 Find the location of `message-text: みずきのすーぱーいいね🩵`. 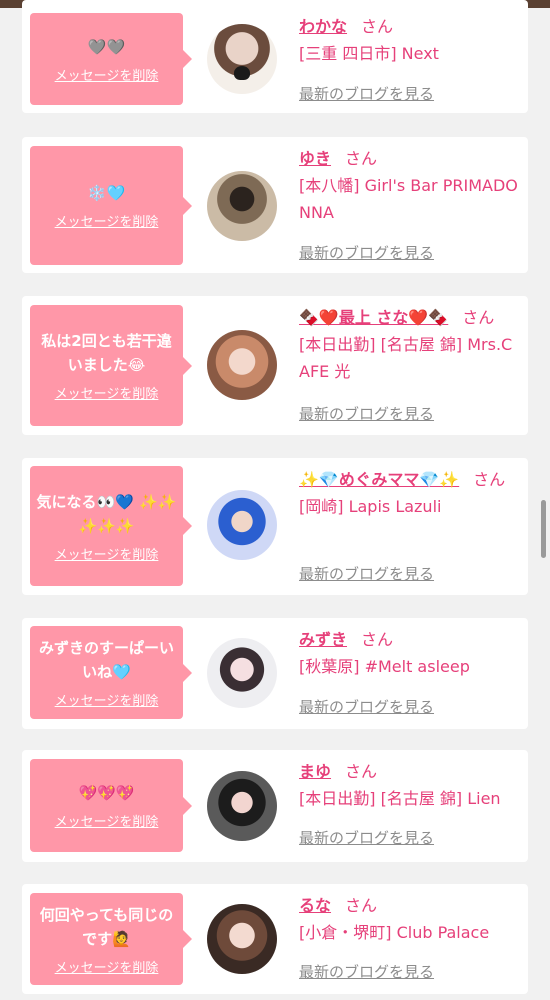

message-text: みずきのすーぱーいいね🩵 is located at coordinates (106, 660).